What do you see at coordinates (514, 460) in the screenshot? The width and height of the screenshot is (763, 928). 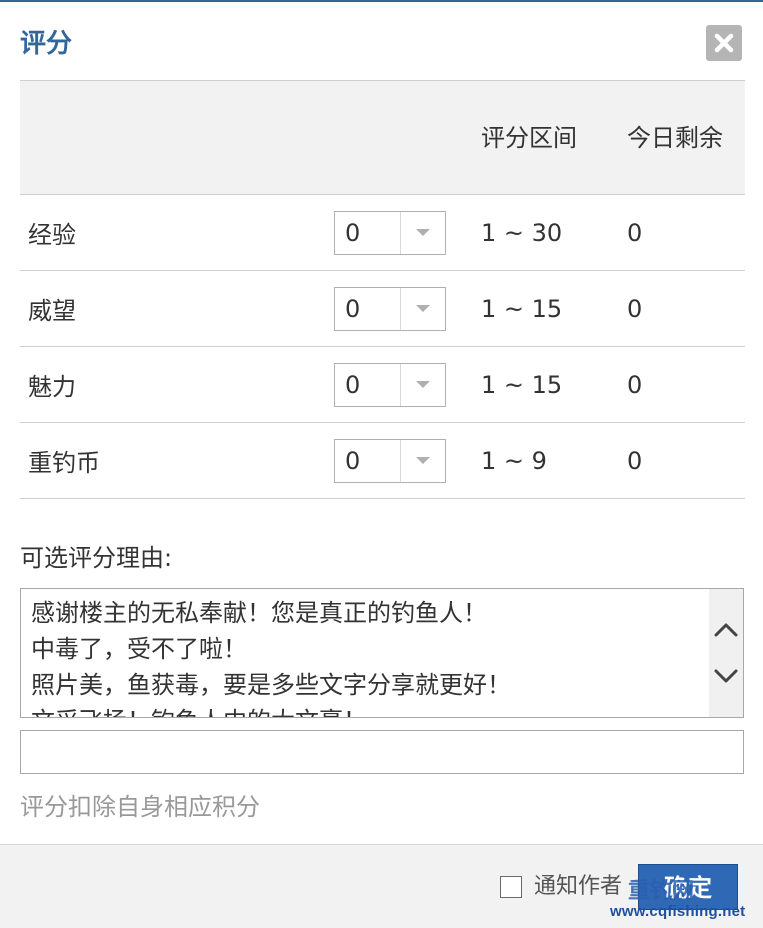 I see `row-range: 1 ~ 9` at bounding box center [514, 460].